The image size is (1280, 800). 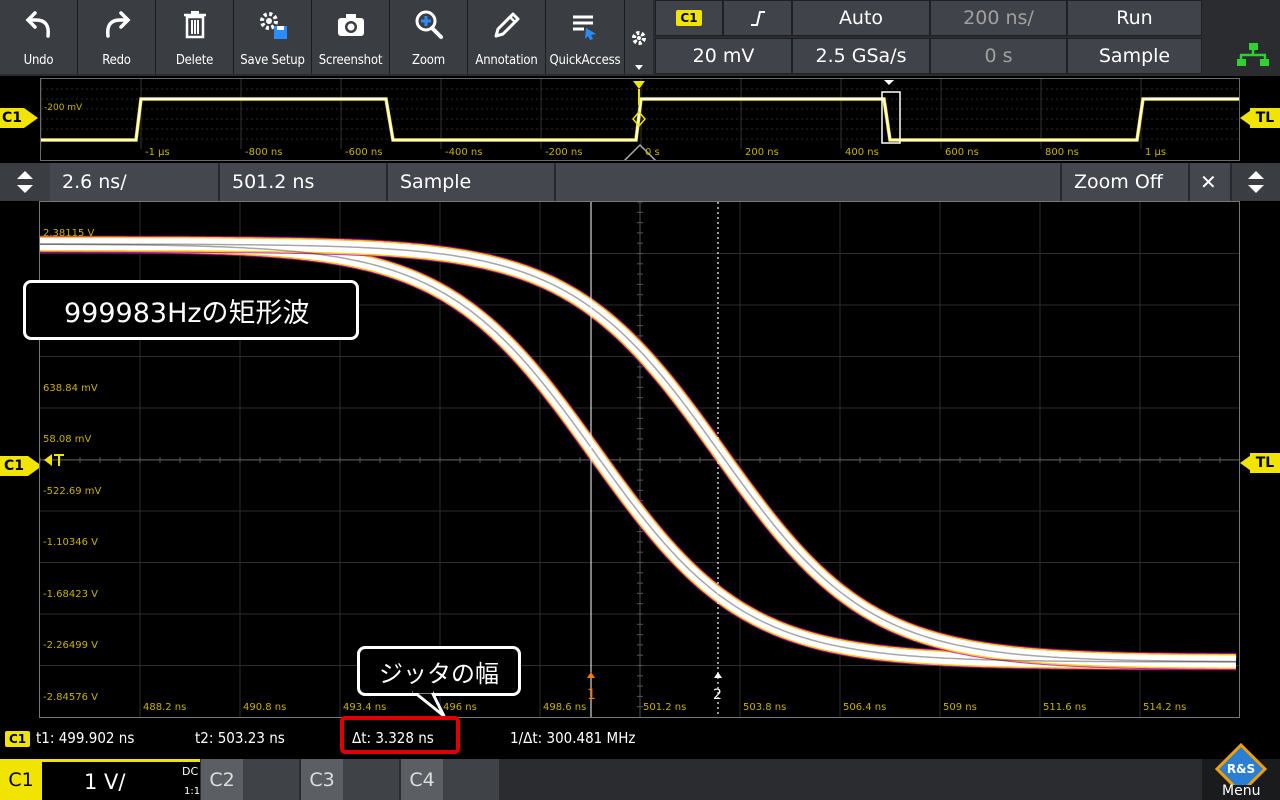 I want to click on screenshot-label: Screenshot, so click(x=350, y=60).